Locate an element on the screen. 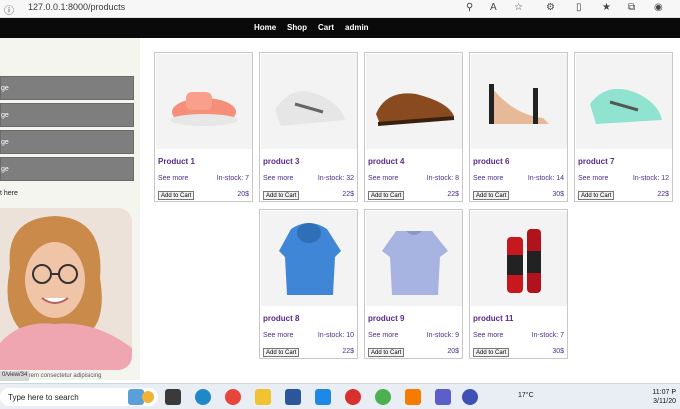 The width and height of the screenshot is (680, 409). nav-cart: Cart is located at coordinates (326, 27).